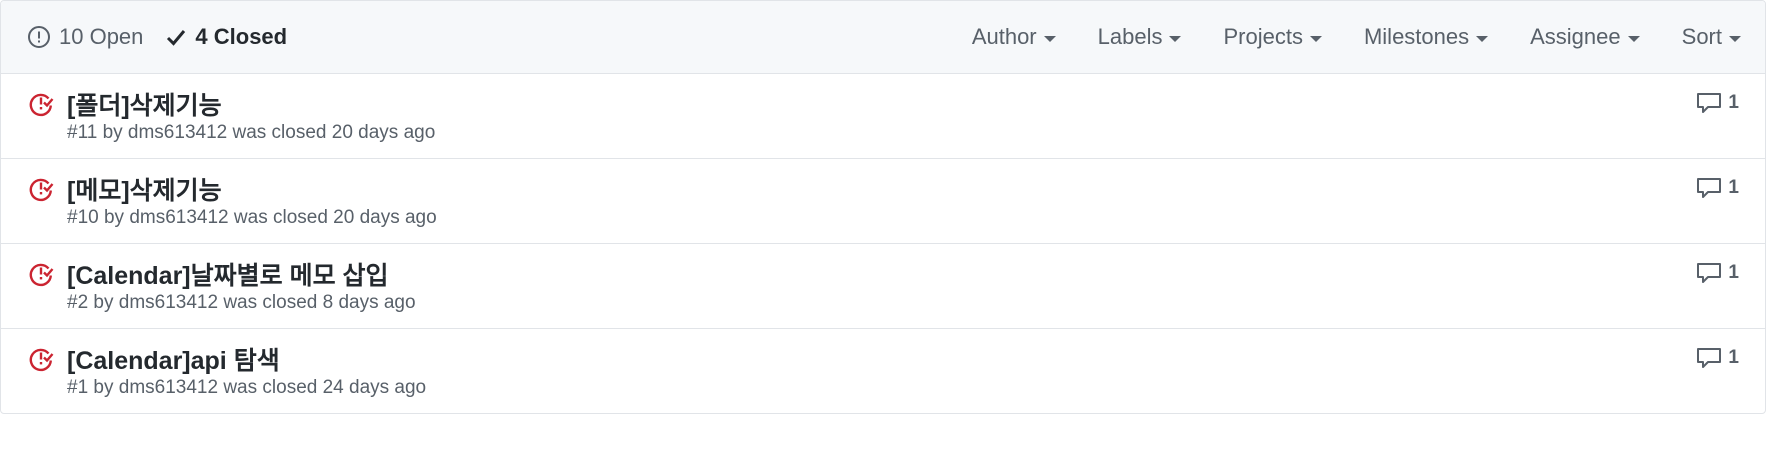 The image size is (1766, 472). I want to click on issue-meta: #2 by dms613412 was closed 8 days ago, so click(241, 302).